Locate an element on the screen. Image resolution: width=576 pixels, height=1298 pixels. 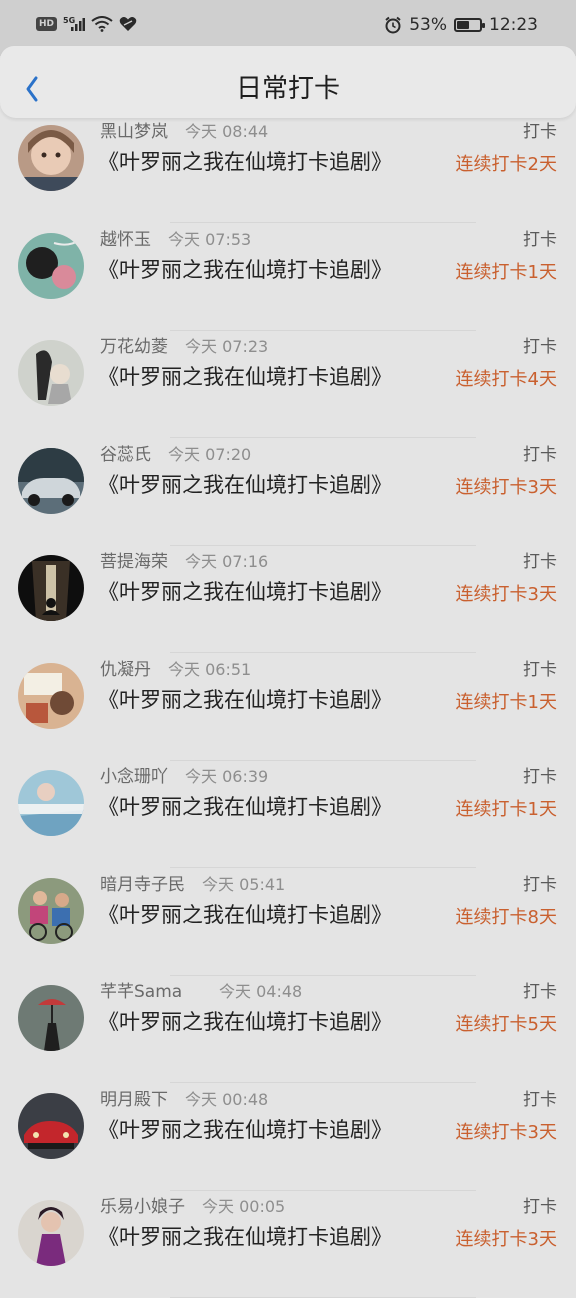
checkin-time: 今天 05:41 is located at coordinates (244, 884).